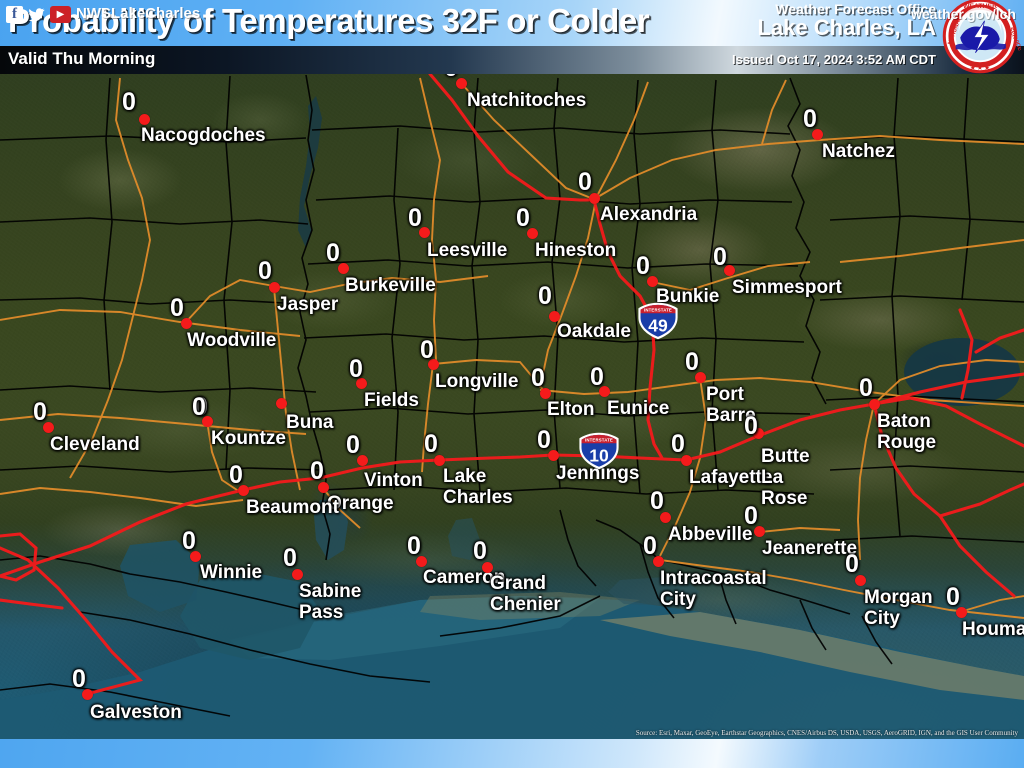 Image resolution: width=1024 pixels, height=768 pixels. Describe the element at coordinates (82, 58) in the screenshot. I see `valid-time-label: Valid Thu Morning` at that location.